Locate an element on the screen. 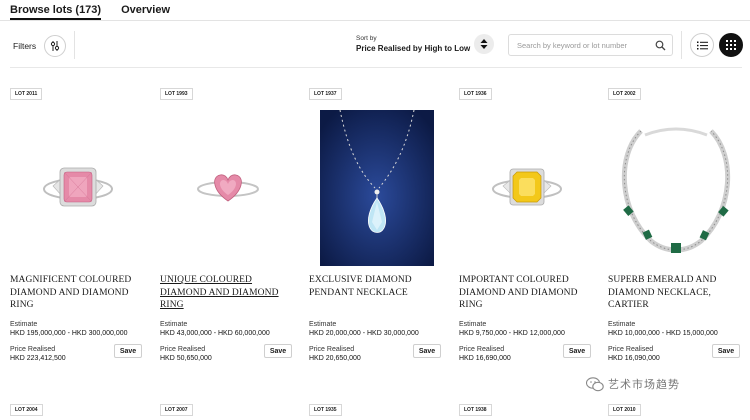  diamond-pendant-necklace-image is located at coordinates (377, 188).